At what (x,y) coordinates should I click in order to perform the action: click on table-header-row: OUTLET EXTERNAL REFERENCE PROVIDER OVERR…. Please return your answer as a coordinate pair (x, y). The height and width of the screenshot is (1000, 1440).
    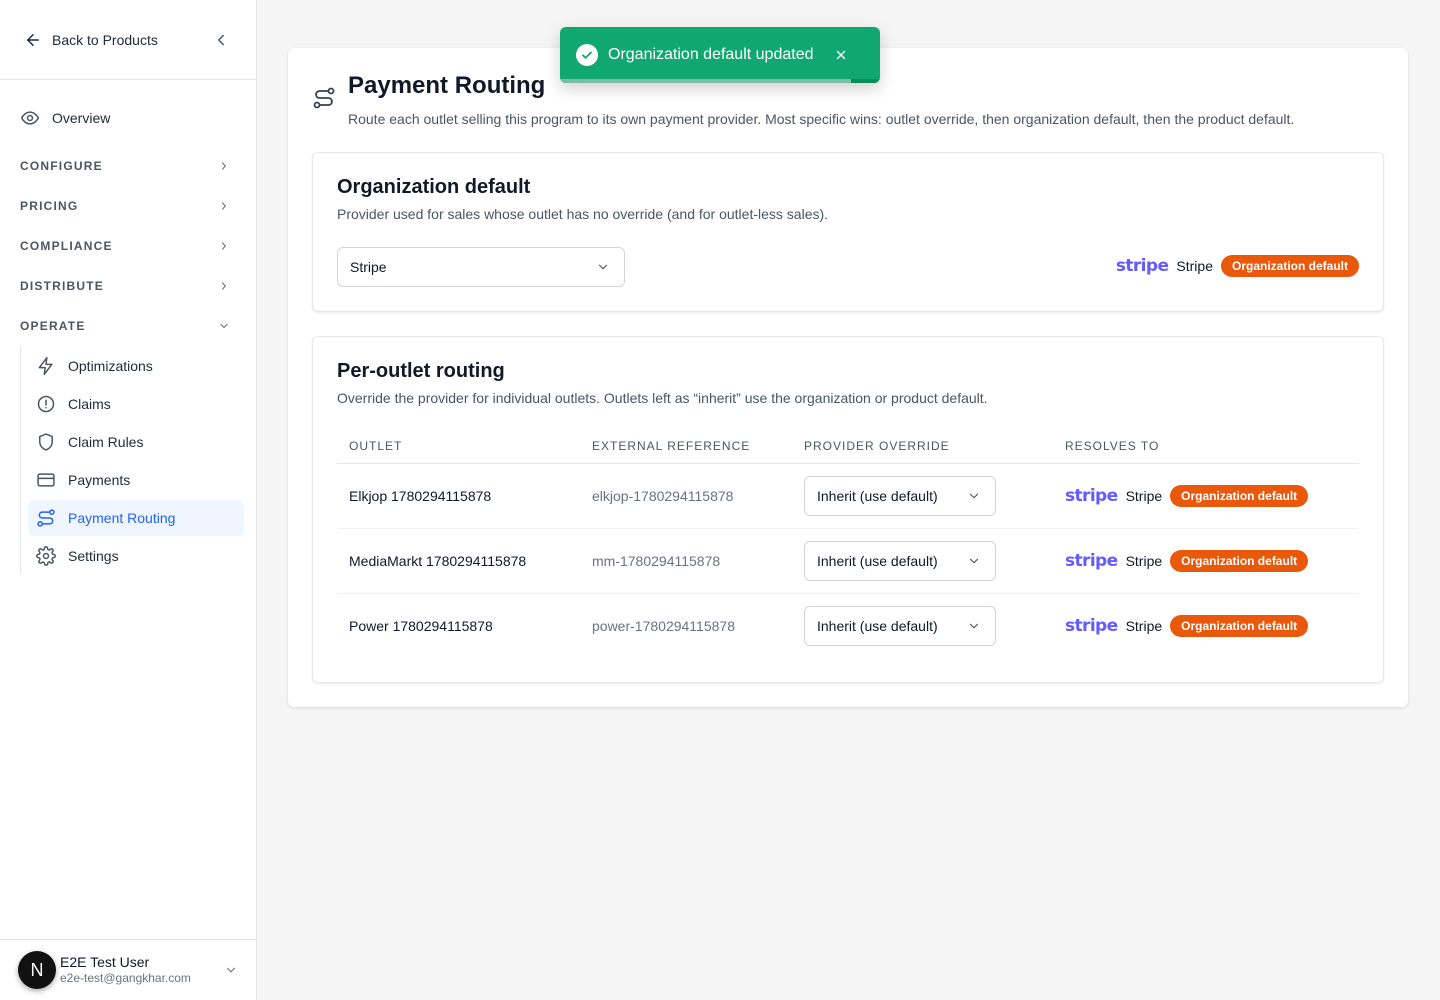
    Looking at the image, I should click on (848, 446).